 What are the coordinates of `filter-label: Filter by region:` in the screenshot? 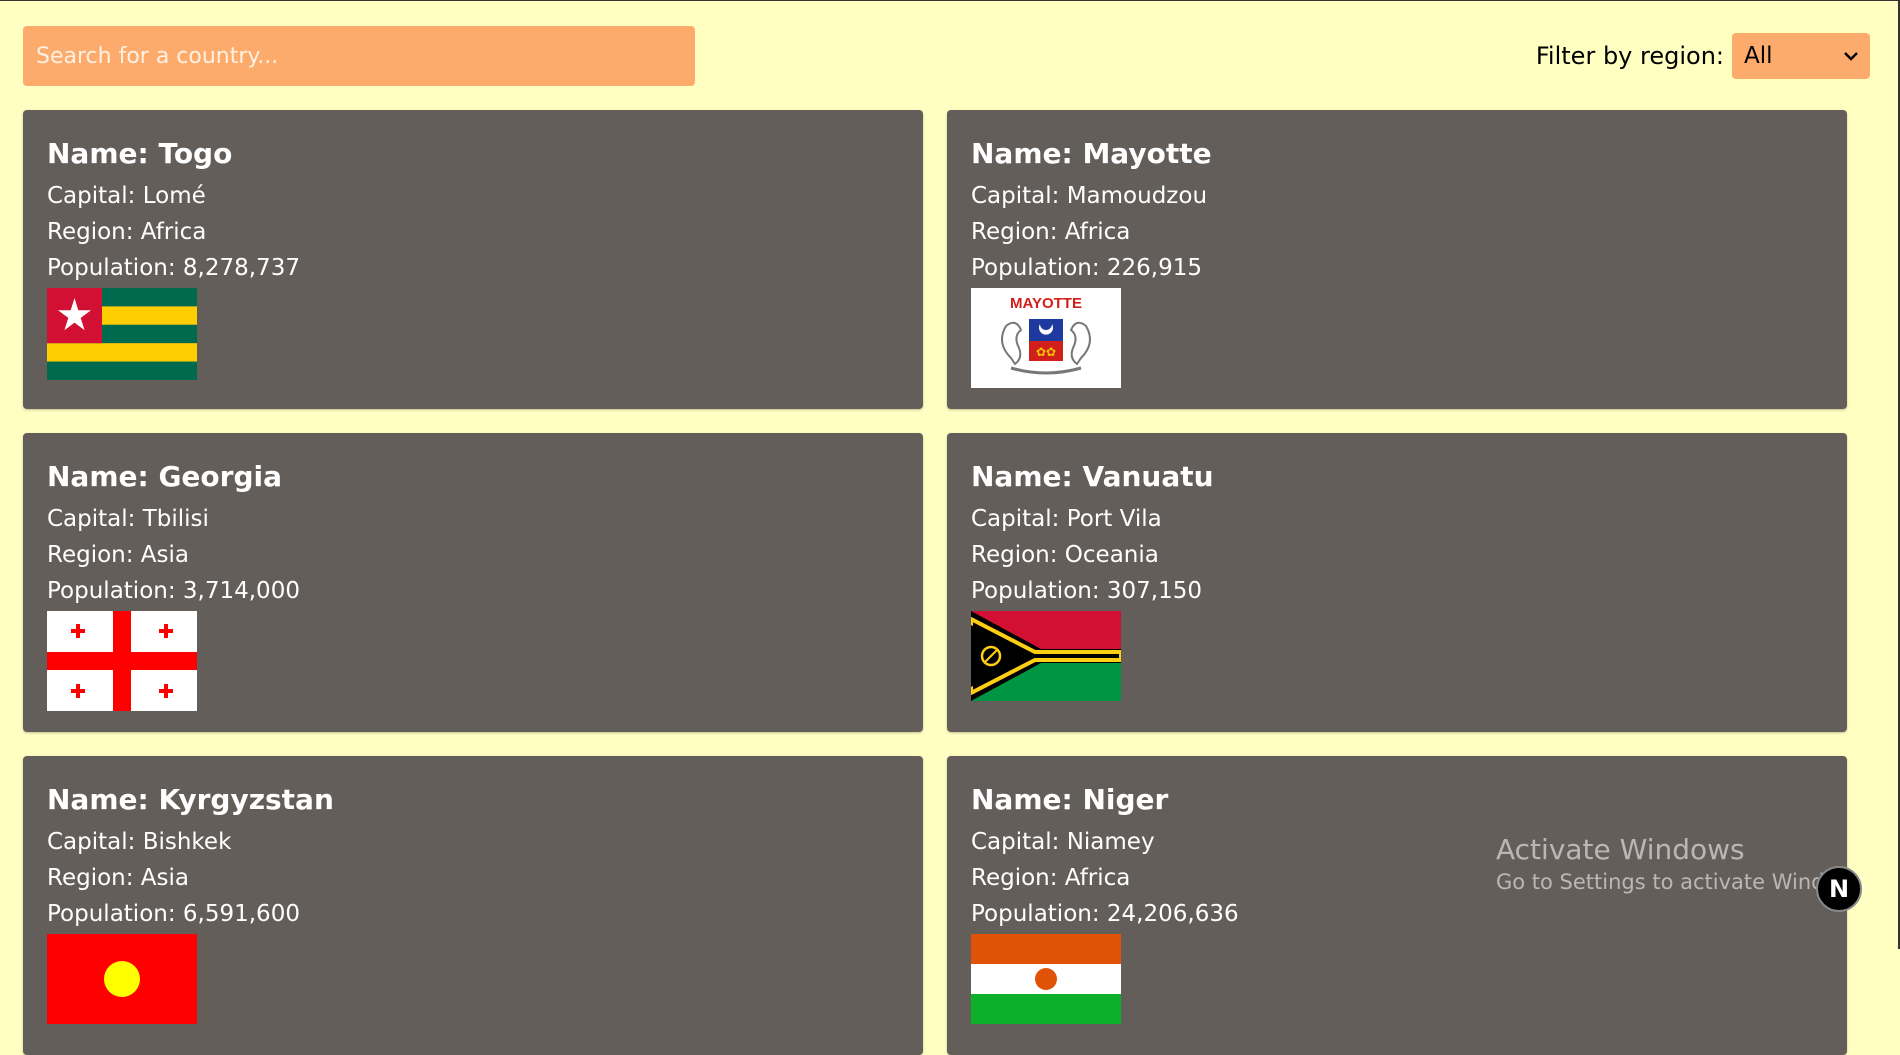 It's located at (1629, 56).